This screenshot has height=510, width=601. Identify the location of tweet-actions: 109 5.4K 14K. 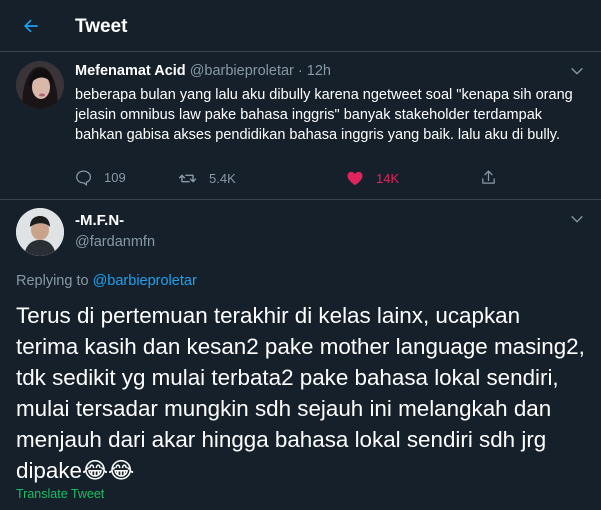
(325, 180).